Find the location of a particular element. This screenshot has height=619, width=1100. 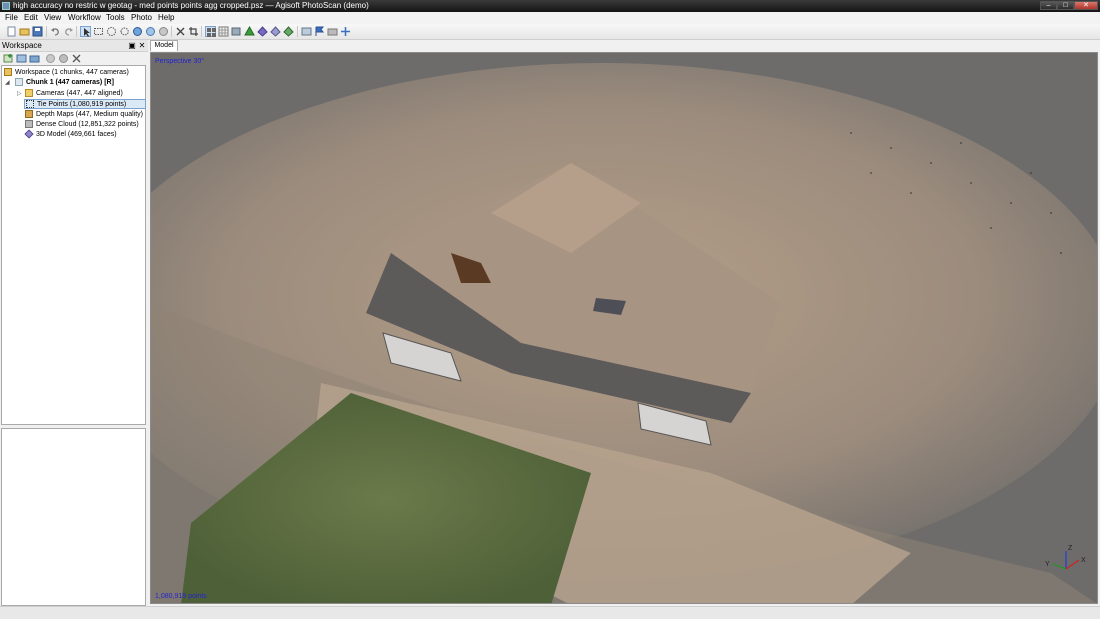

tree-root-label: Workspace (1 chunks, 447 cameras) is located at coordinates (72, 72).